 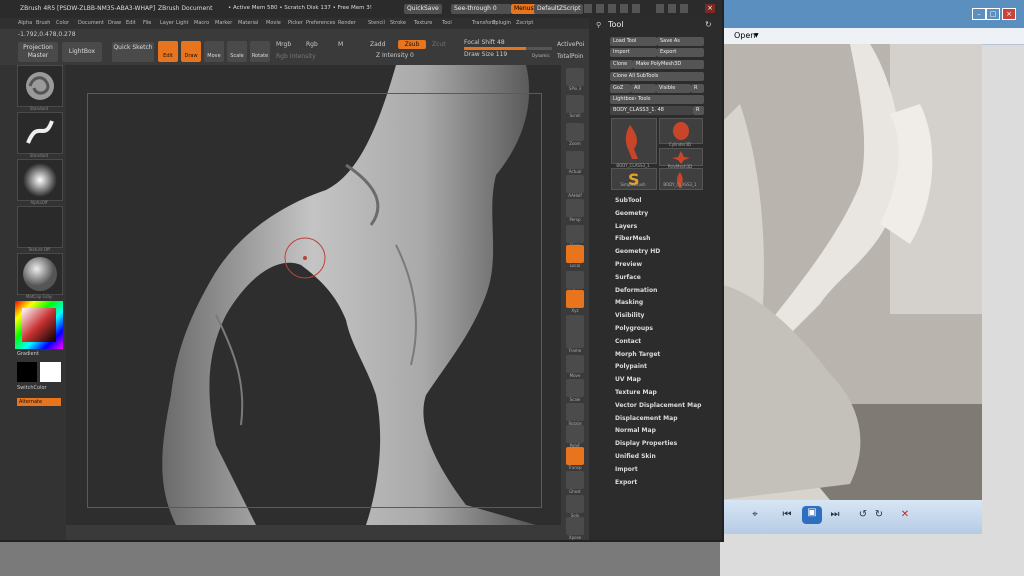 What do you see at coordinates (412, 44) in the screenshot?
I see `zsub-button: Zsub` at bounding box center [412, 44].